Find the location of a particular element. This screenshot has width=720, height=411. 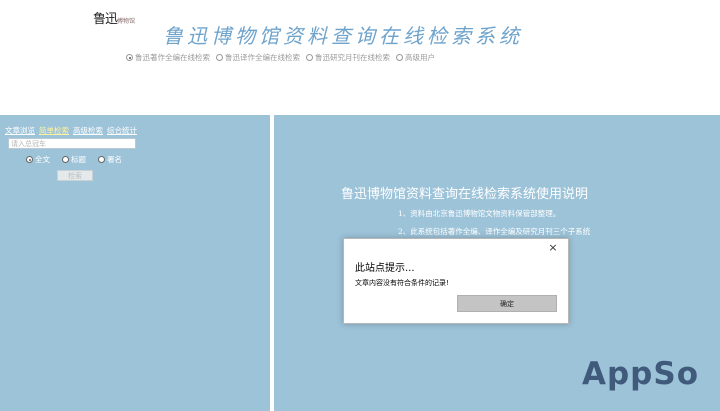

museum-logo: 鲁迅 博物馆 is located at coordinates (118, 19).